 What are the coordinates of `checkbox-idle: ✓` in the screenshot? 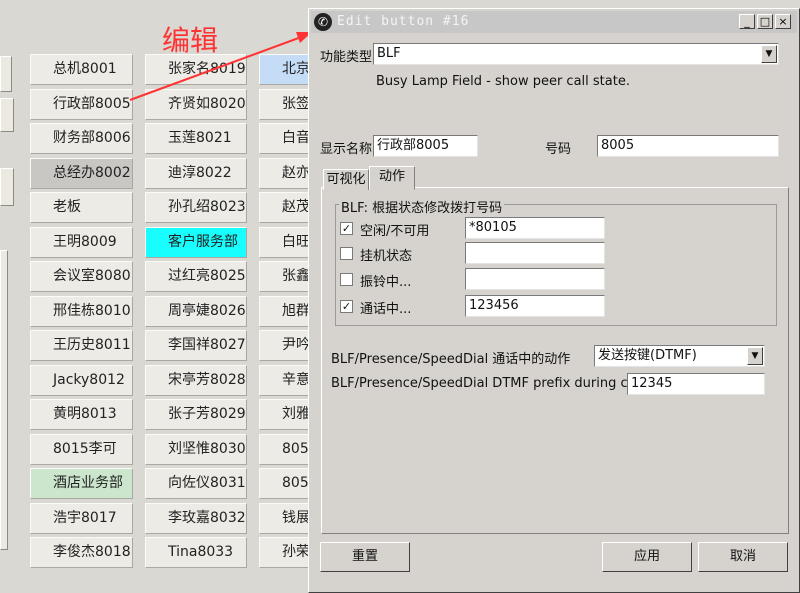 It's located at (346, 228).